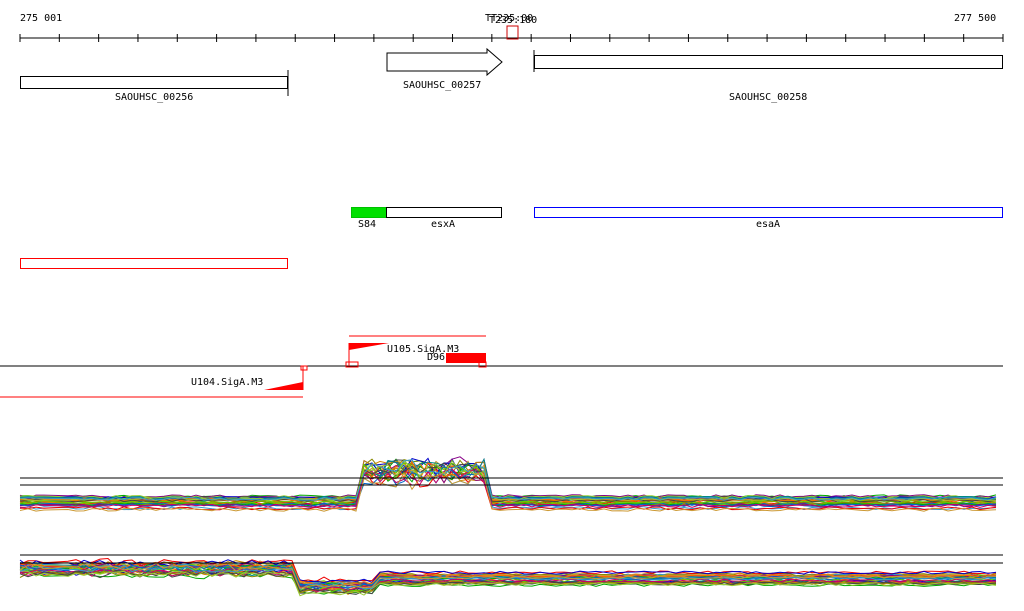  I want to click on ruler-end: 277 500, so click(975, 18).